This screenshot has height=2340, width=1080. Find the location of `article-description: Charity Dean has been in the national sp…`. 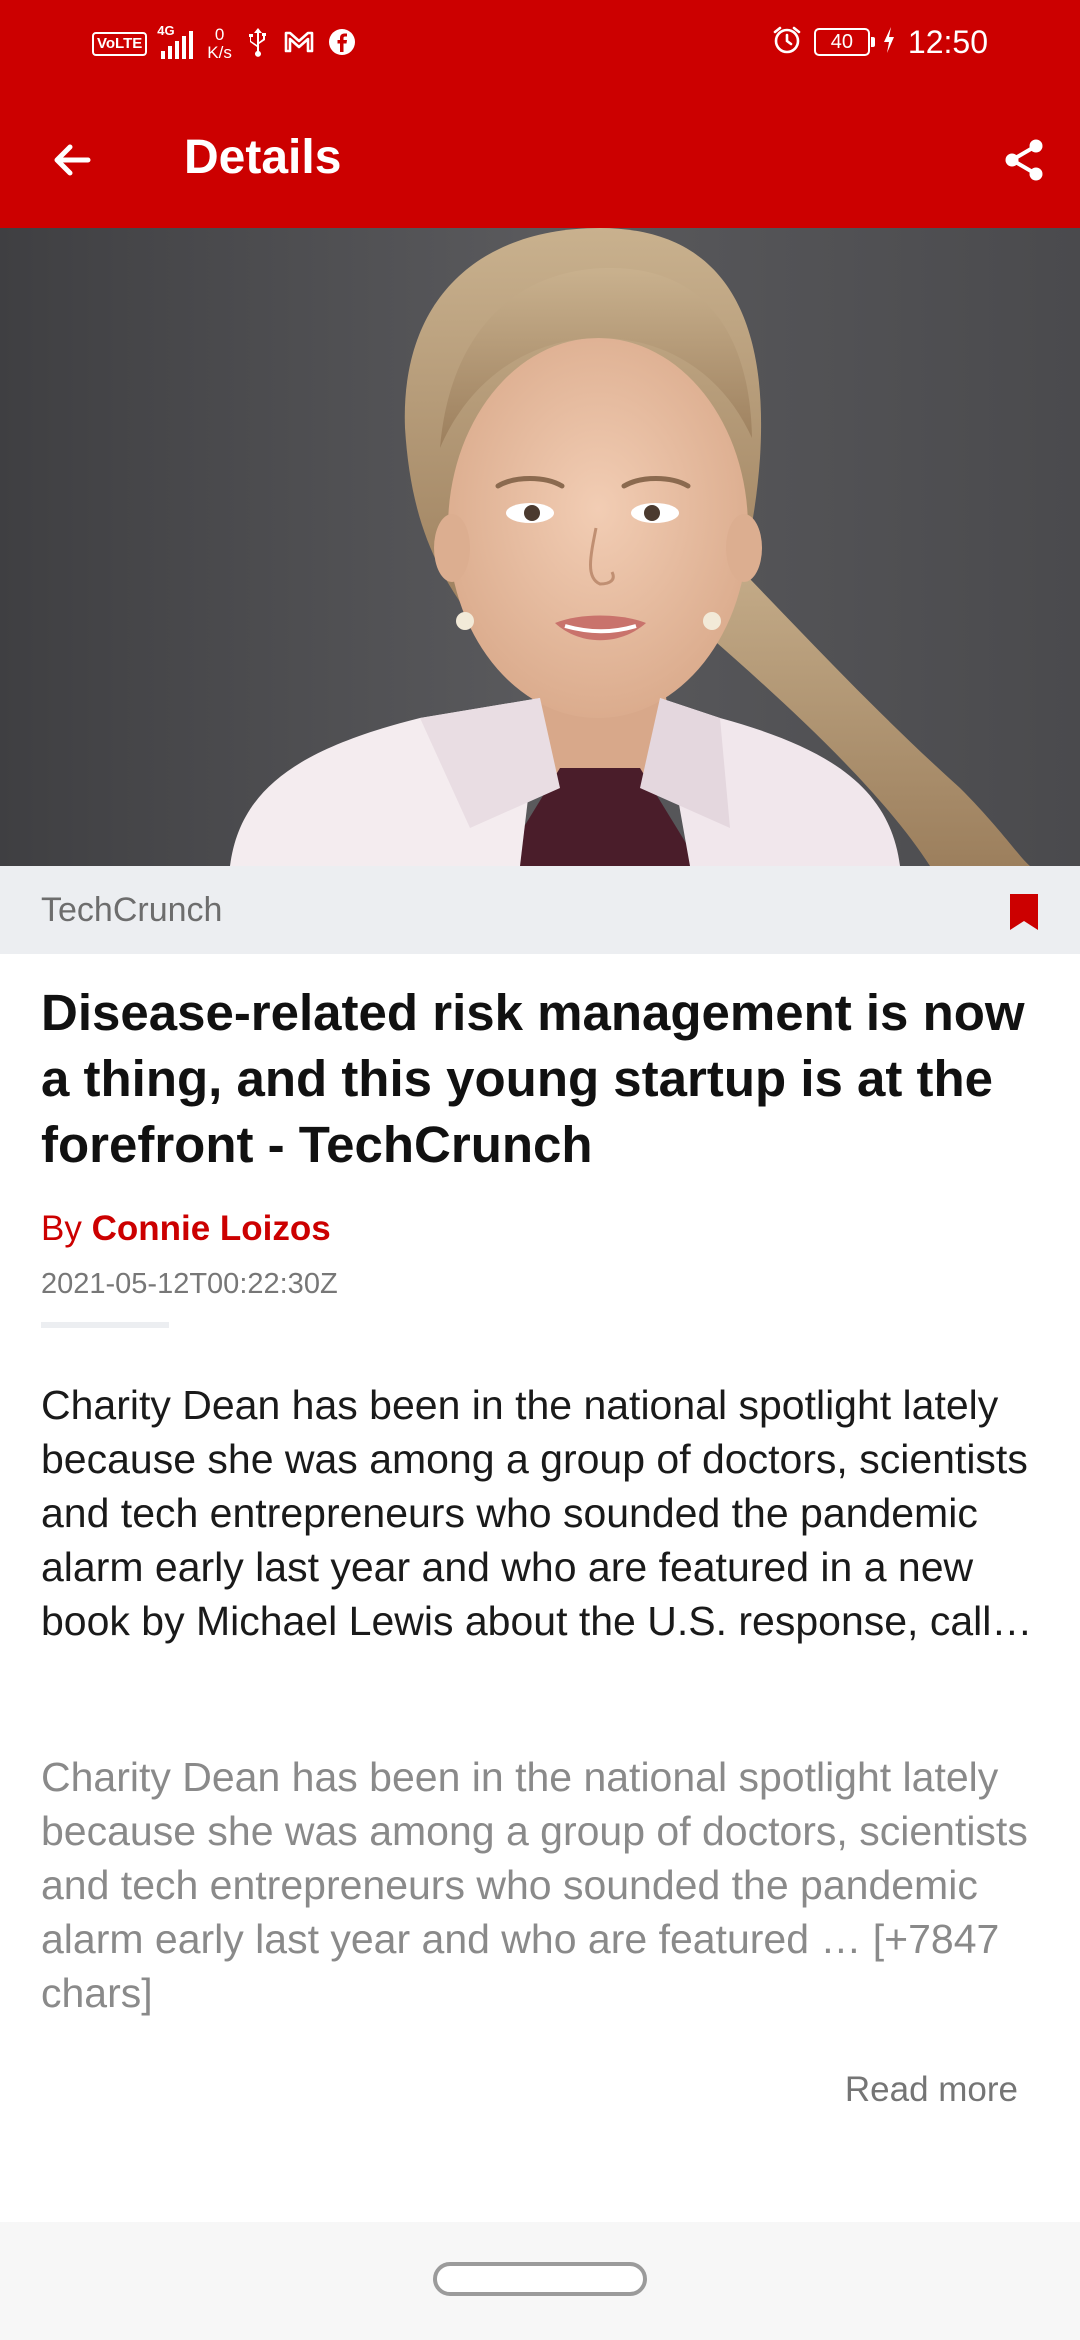

article-description: Charity Dean has been in the national sp… is located at coordinates (537, 1513).